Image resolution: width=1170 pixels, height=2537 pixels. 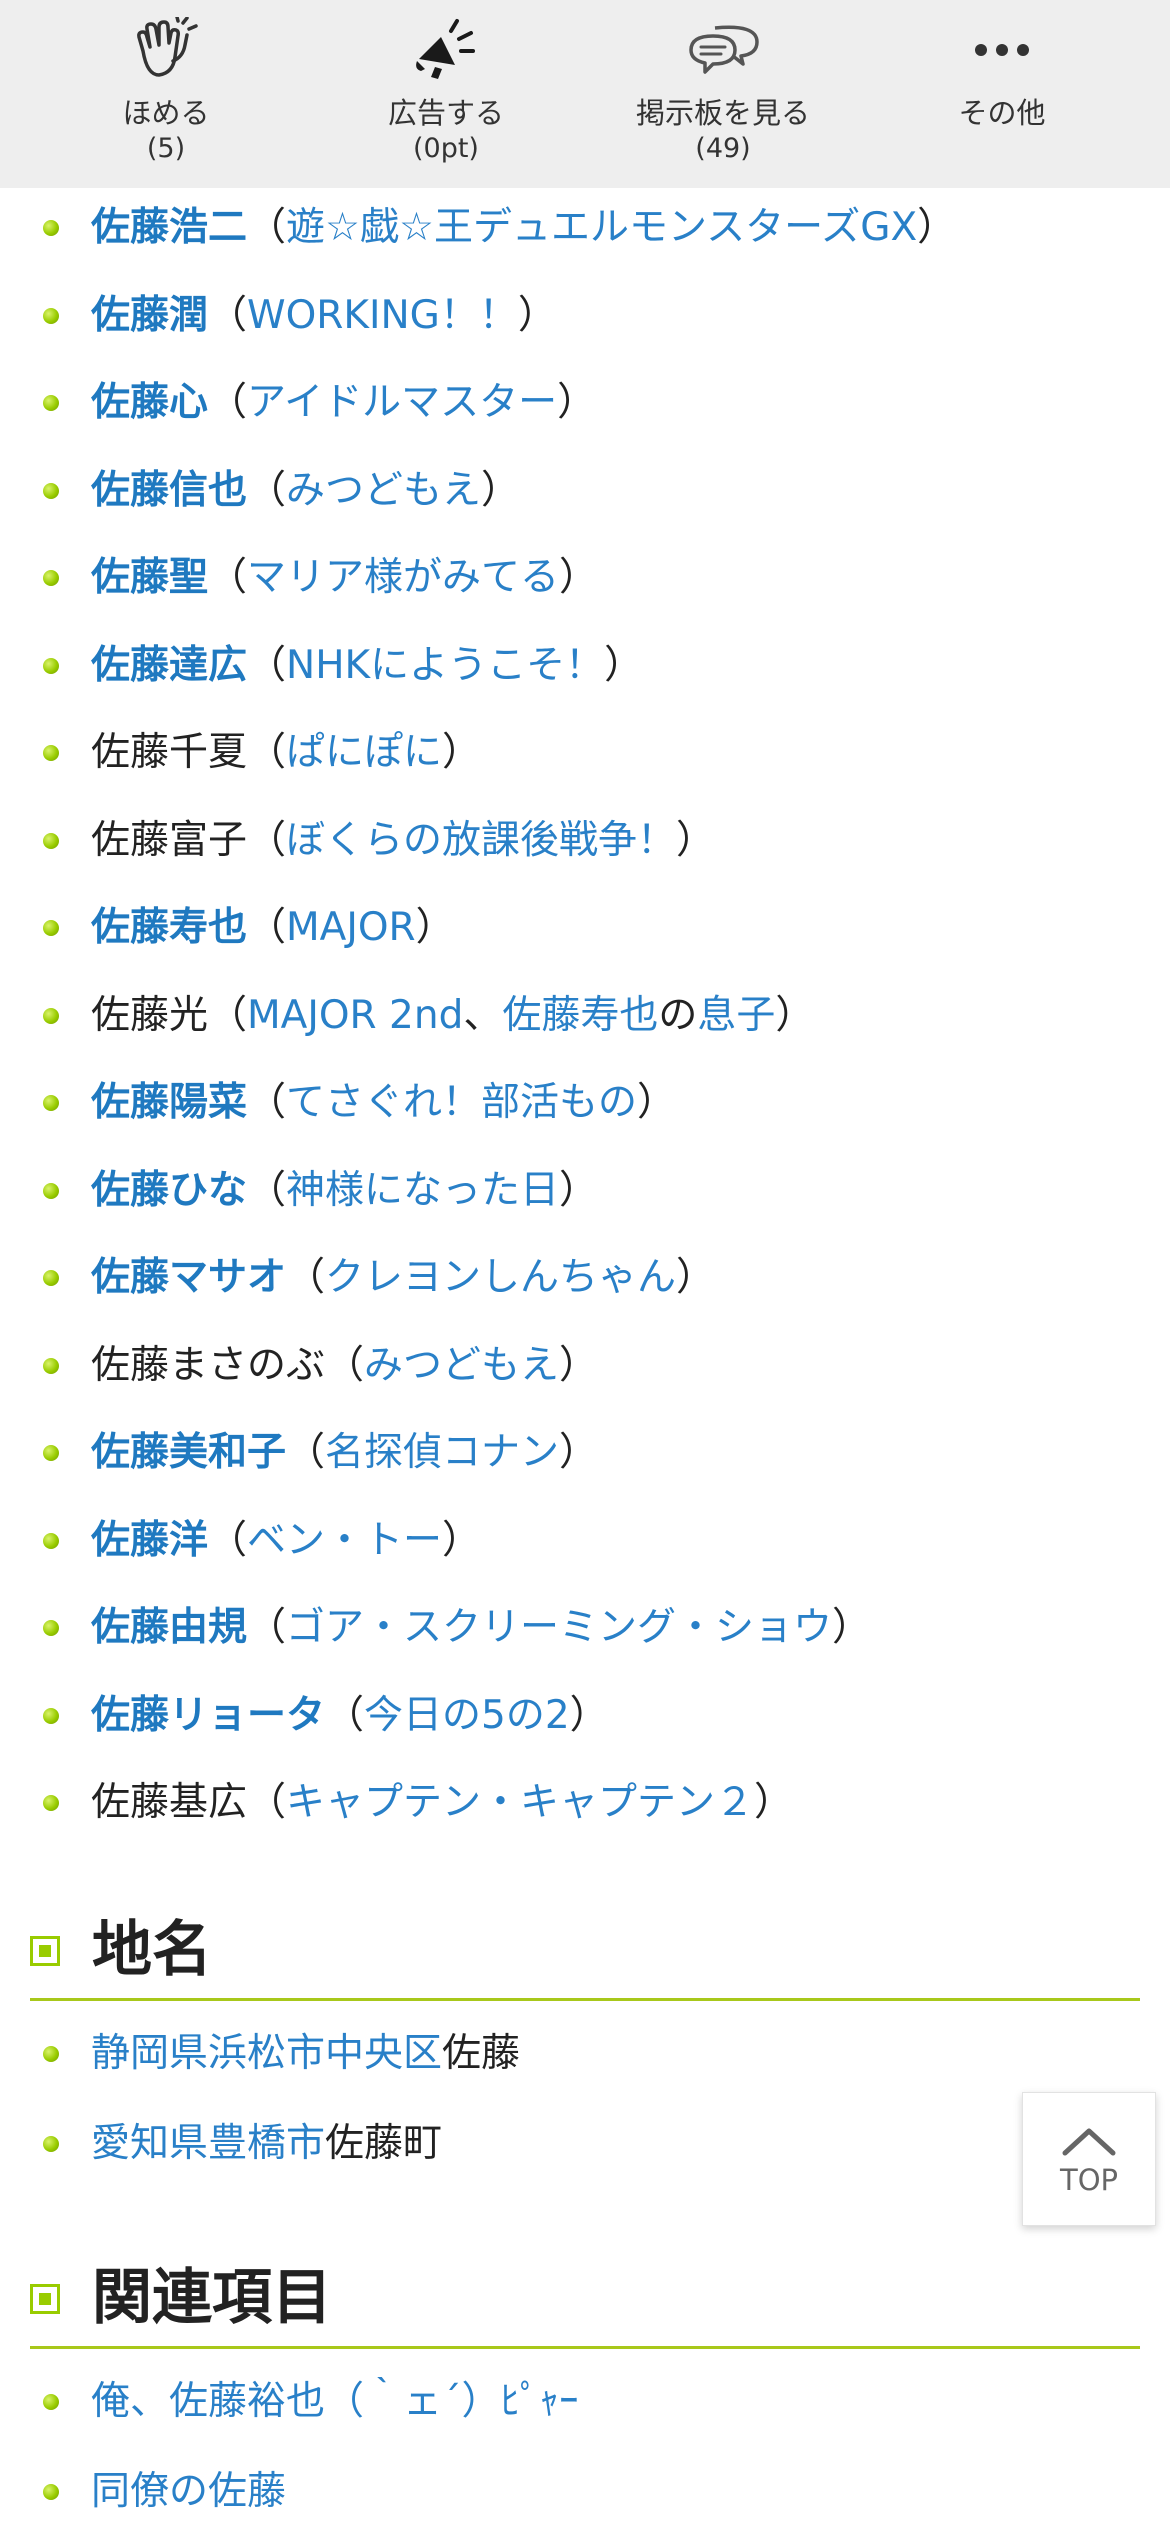 What do you see at coordinates (585, 2492) in the screenshot?
I see `list-item: 同僚の佐藤` at bounding box center [585, 2492].